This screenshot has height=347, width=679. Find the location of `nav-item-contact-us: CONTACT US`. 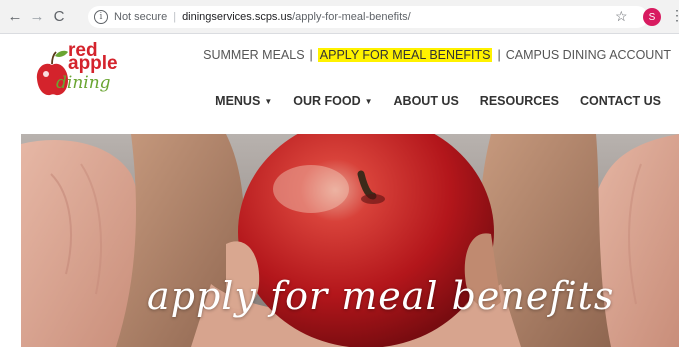

nav-item-contact-us: CONTACT US is located at coordinates (620, 101).